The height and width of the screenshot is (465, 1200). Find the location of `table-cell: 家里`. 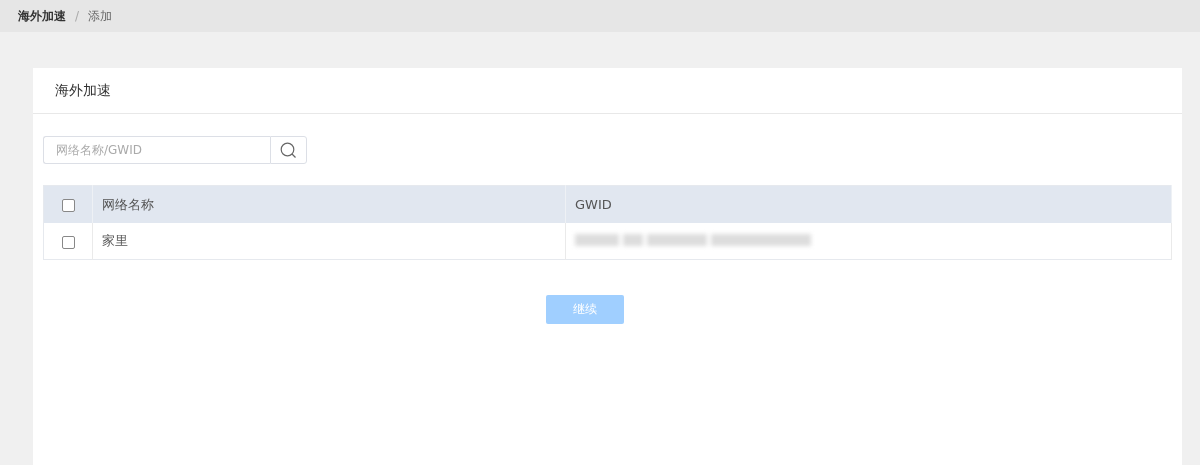

table-cell: 家里 is located at coordinates (329, 241).